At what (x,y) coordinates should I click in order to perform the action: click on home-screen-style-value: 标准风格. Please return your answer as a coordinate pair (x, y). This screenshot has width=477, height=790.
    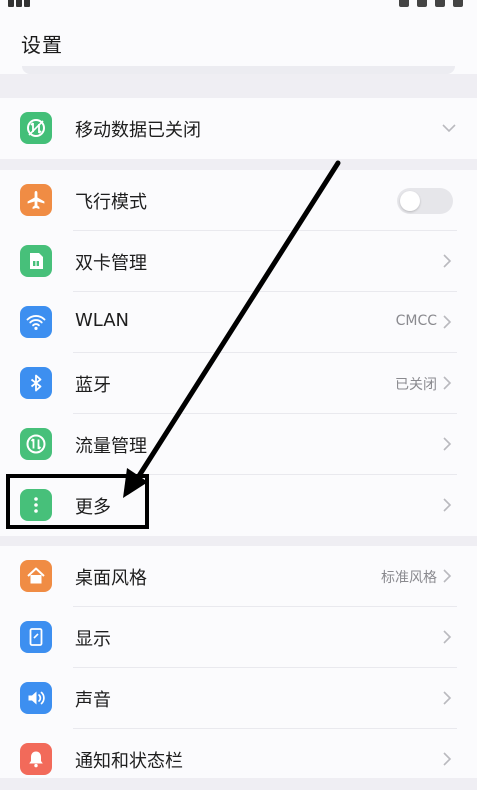
    Looking at the image, I should click on (409, 578).